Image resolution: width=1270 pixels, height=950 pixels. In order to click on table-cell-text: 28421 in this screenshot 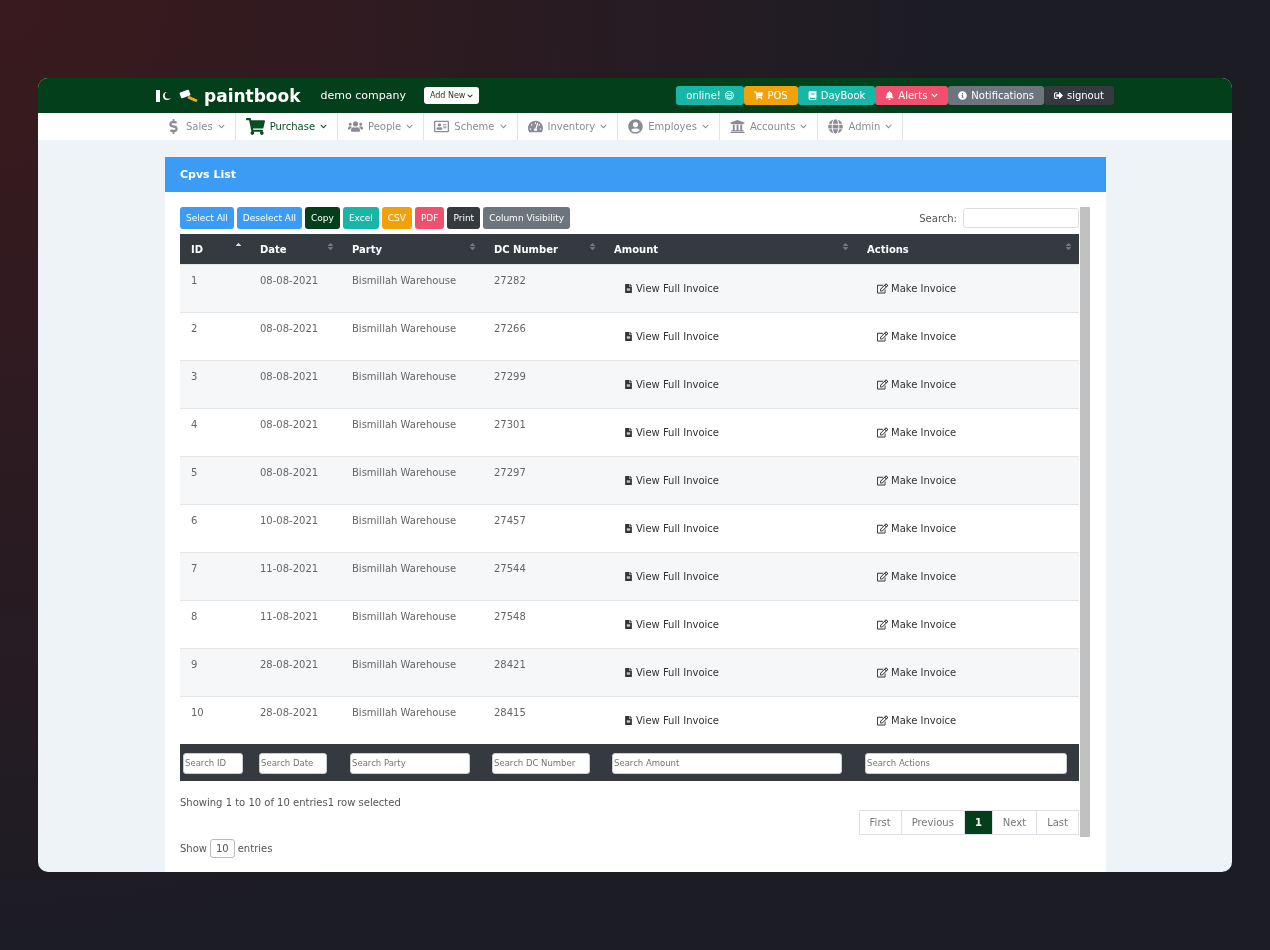, I will do `click(510, 665)`.